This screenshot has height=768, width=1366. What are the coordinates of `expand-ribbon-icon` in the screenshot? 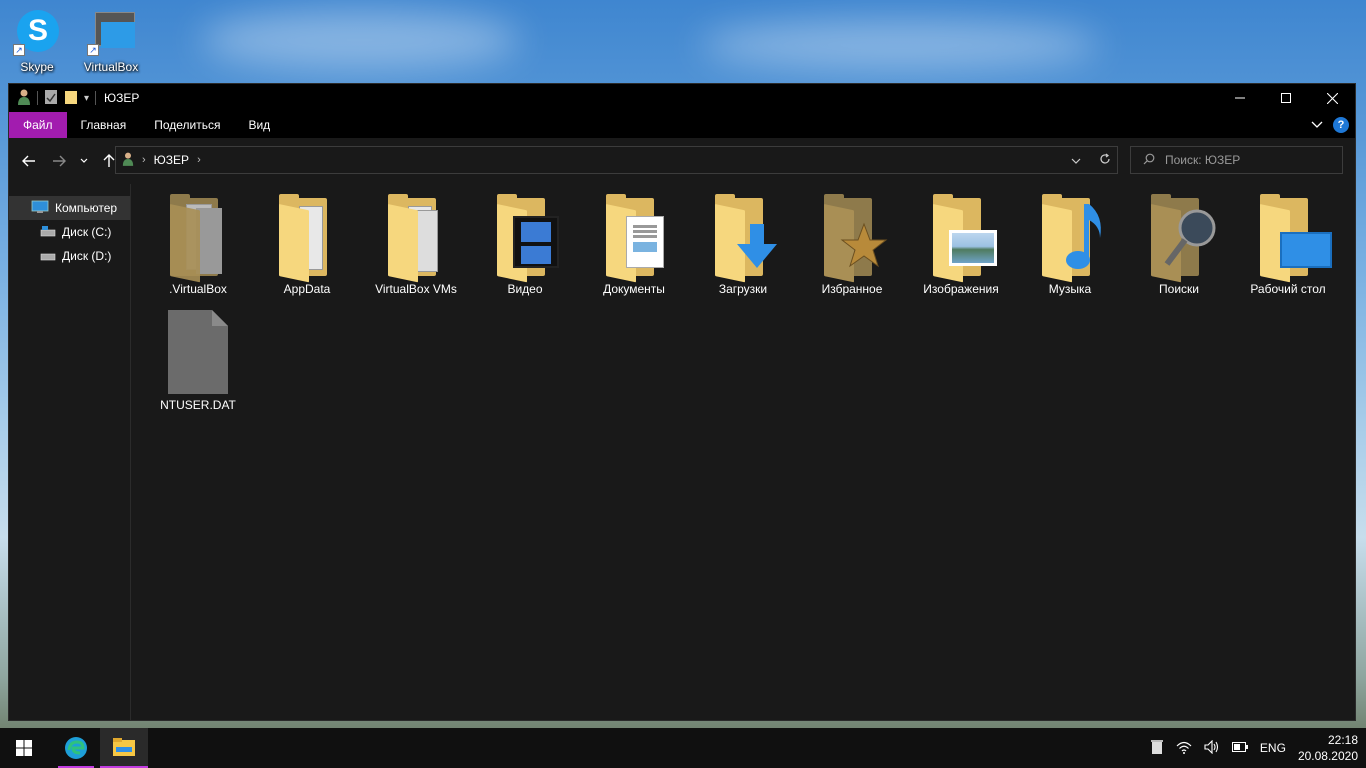 It's located at (1317, 125).